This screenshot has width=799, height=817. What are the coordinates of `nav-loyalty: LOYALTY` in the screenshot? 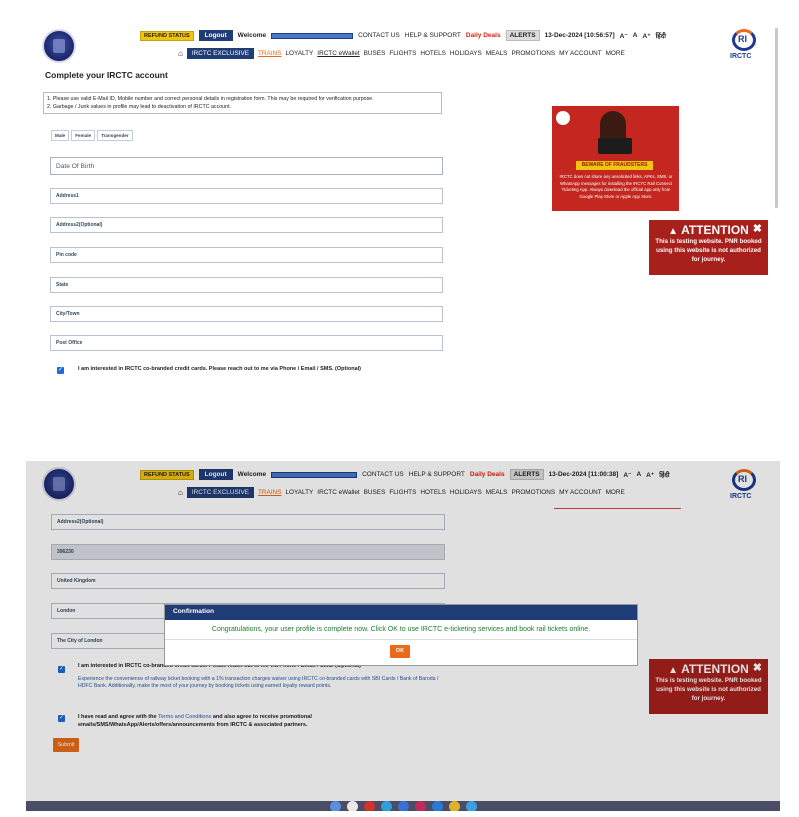 It's located at (299, 53).